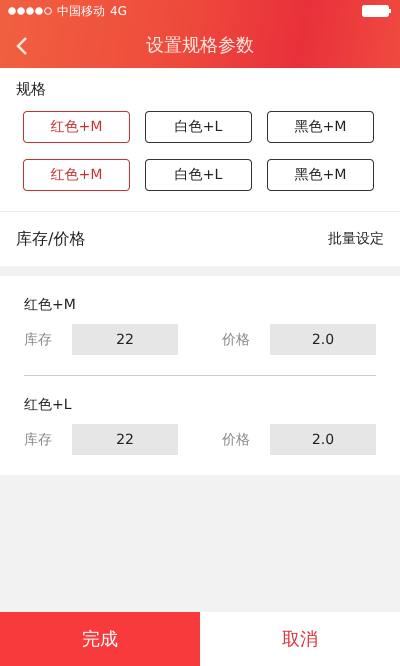 This screenshot has height=666, width=400. Describe the element at coordinates (48, 405) in the screenshot. I see `item-name: 红色+L` at that location.